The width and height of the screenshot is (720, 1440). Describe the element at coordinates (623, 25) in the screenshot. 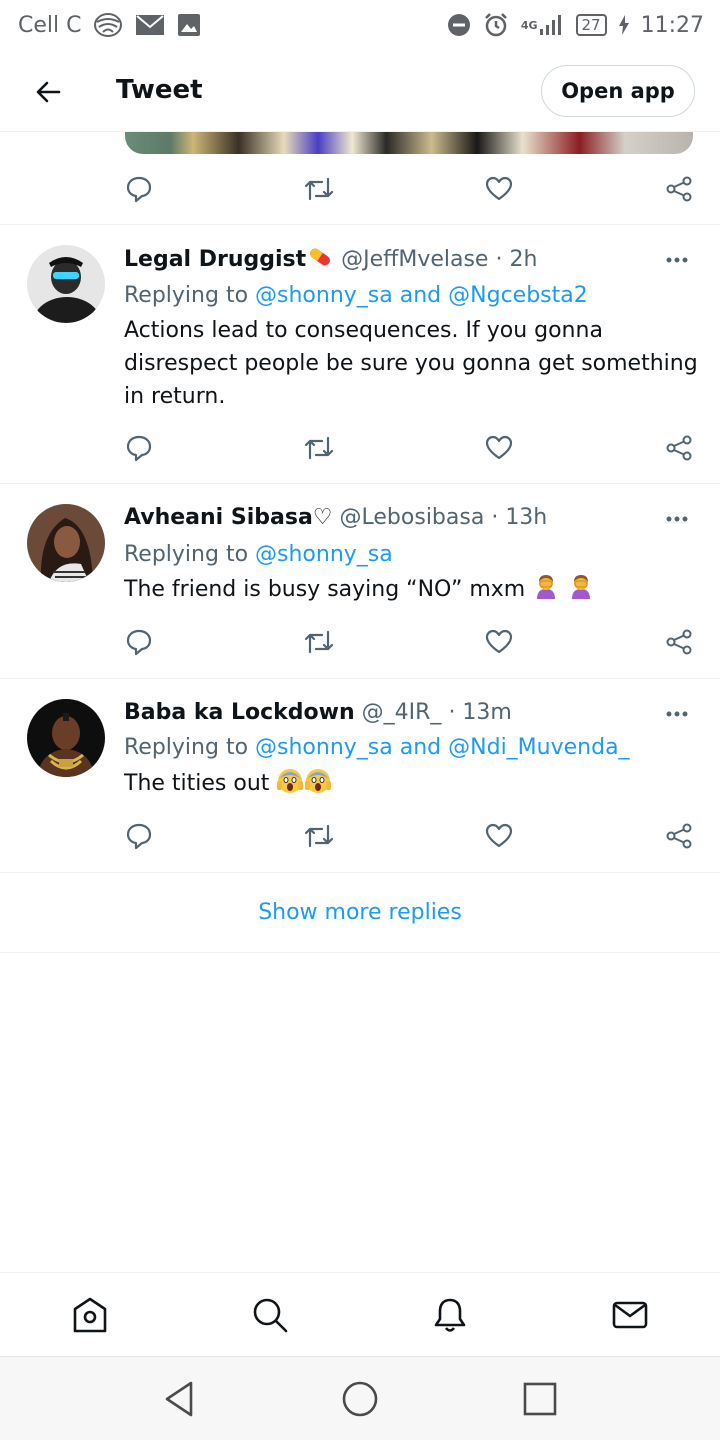

I see `charging-icon` at that location.